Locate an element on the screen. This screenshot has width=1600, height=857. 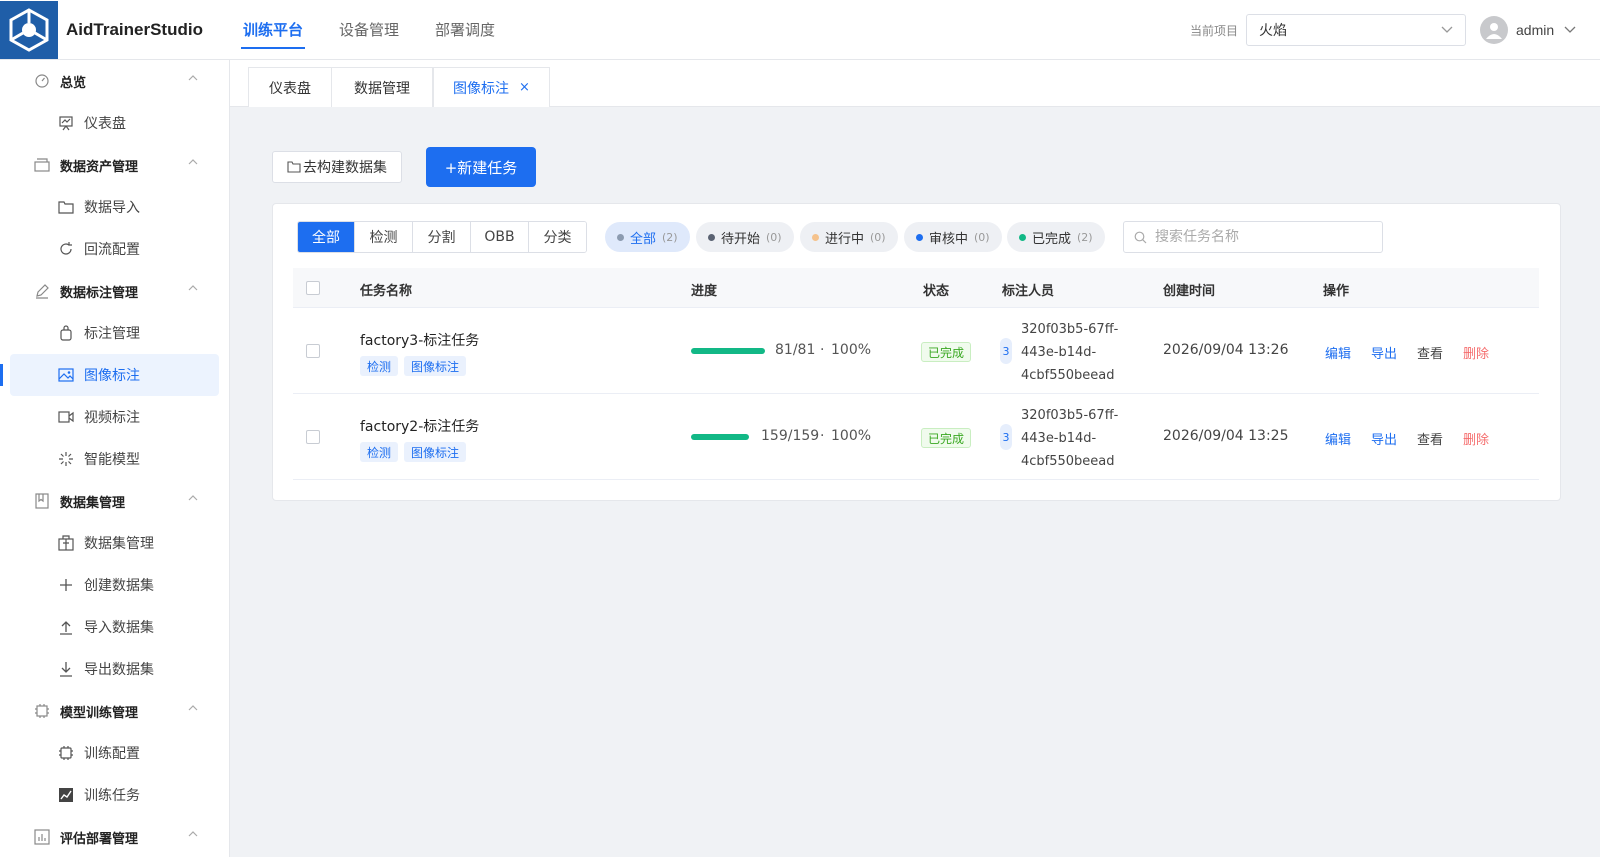
annotator-id-line: 320f03b5-67ff- is located at coordinates (1070, 329).